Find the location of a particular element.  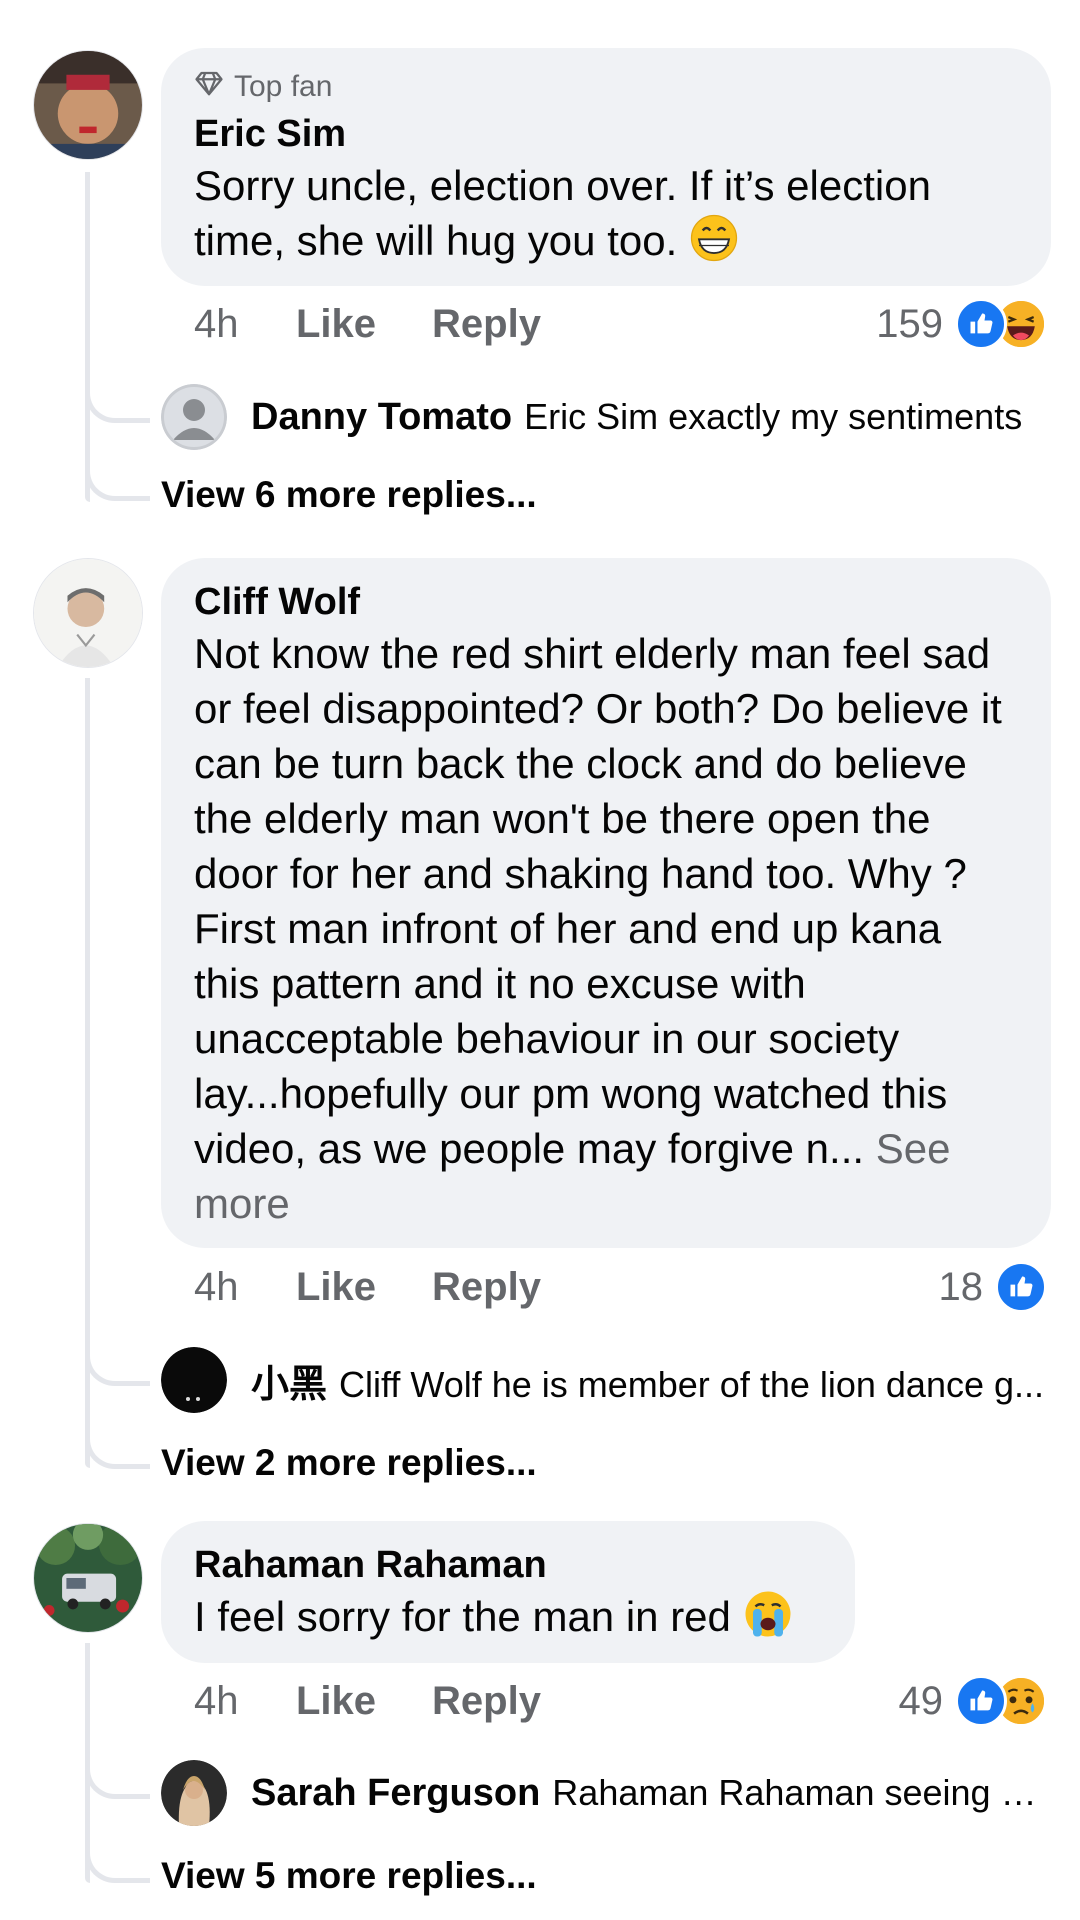

diamond-icon is located at coordinates (209, 87).